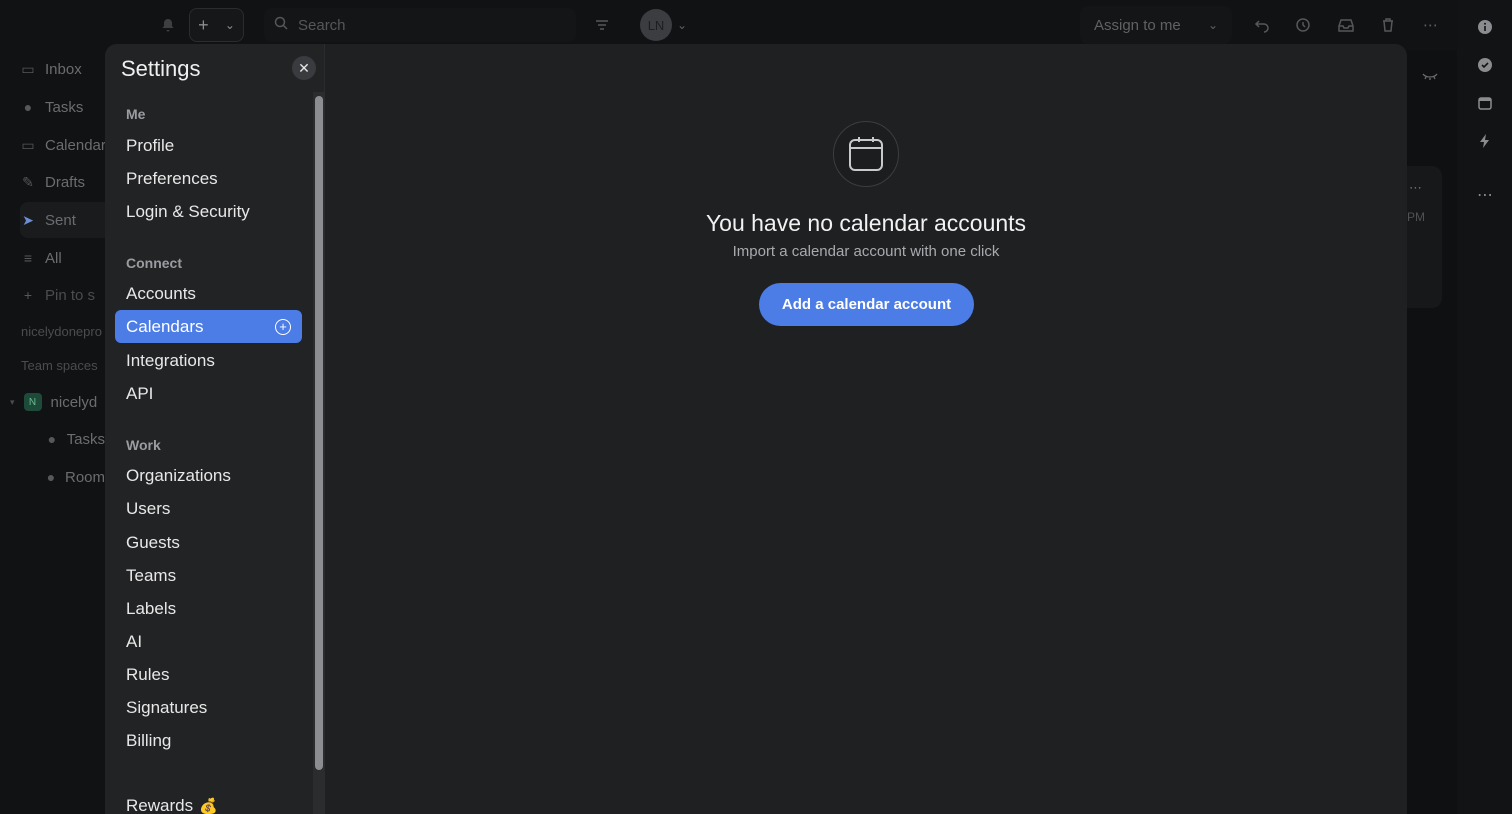 This screenshot has height=814, width=1512. I want to click on sidebar-item-tasks: ● Tasks, so click(65, 107).